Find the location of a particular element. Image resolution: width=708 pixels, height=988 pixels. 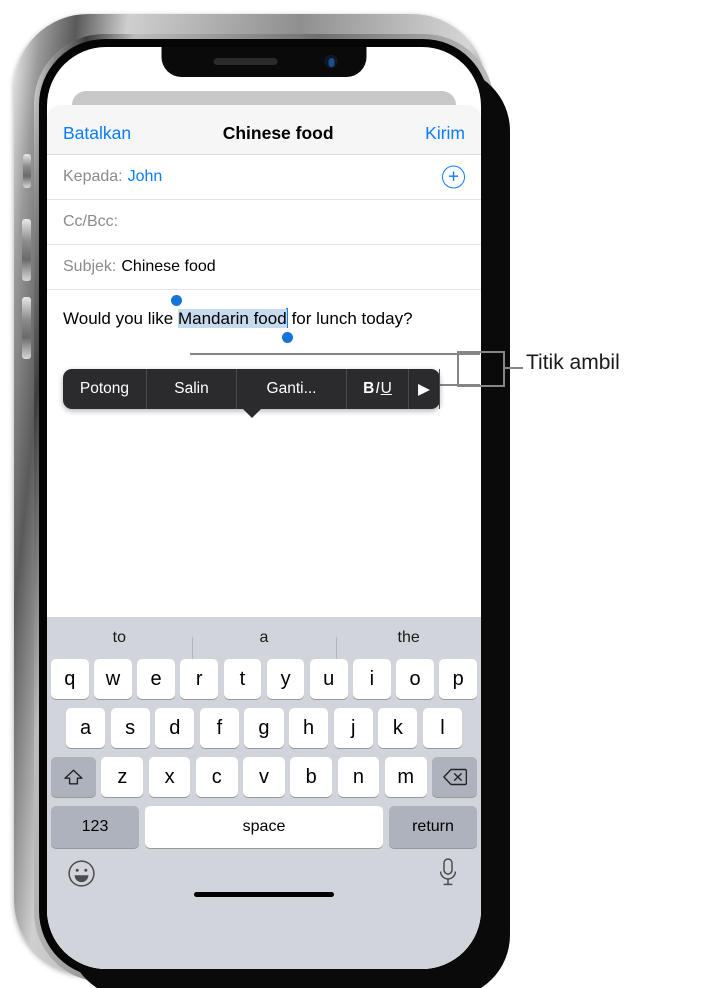

smiley-glyph is located at coordinates (81, 873).